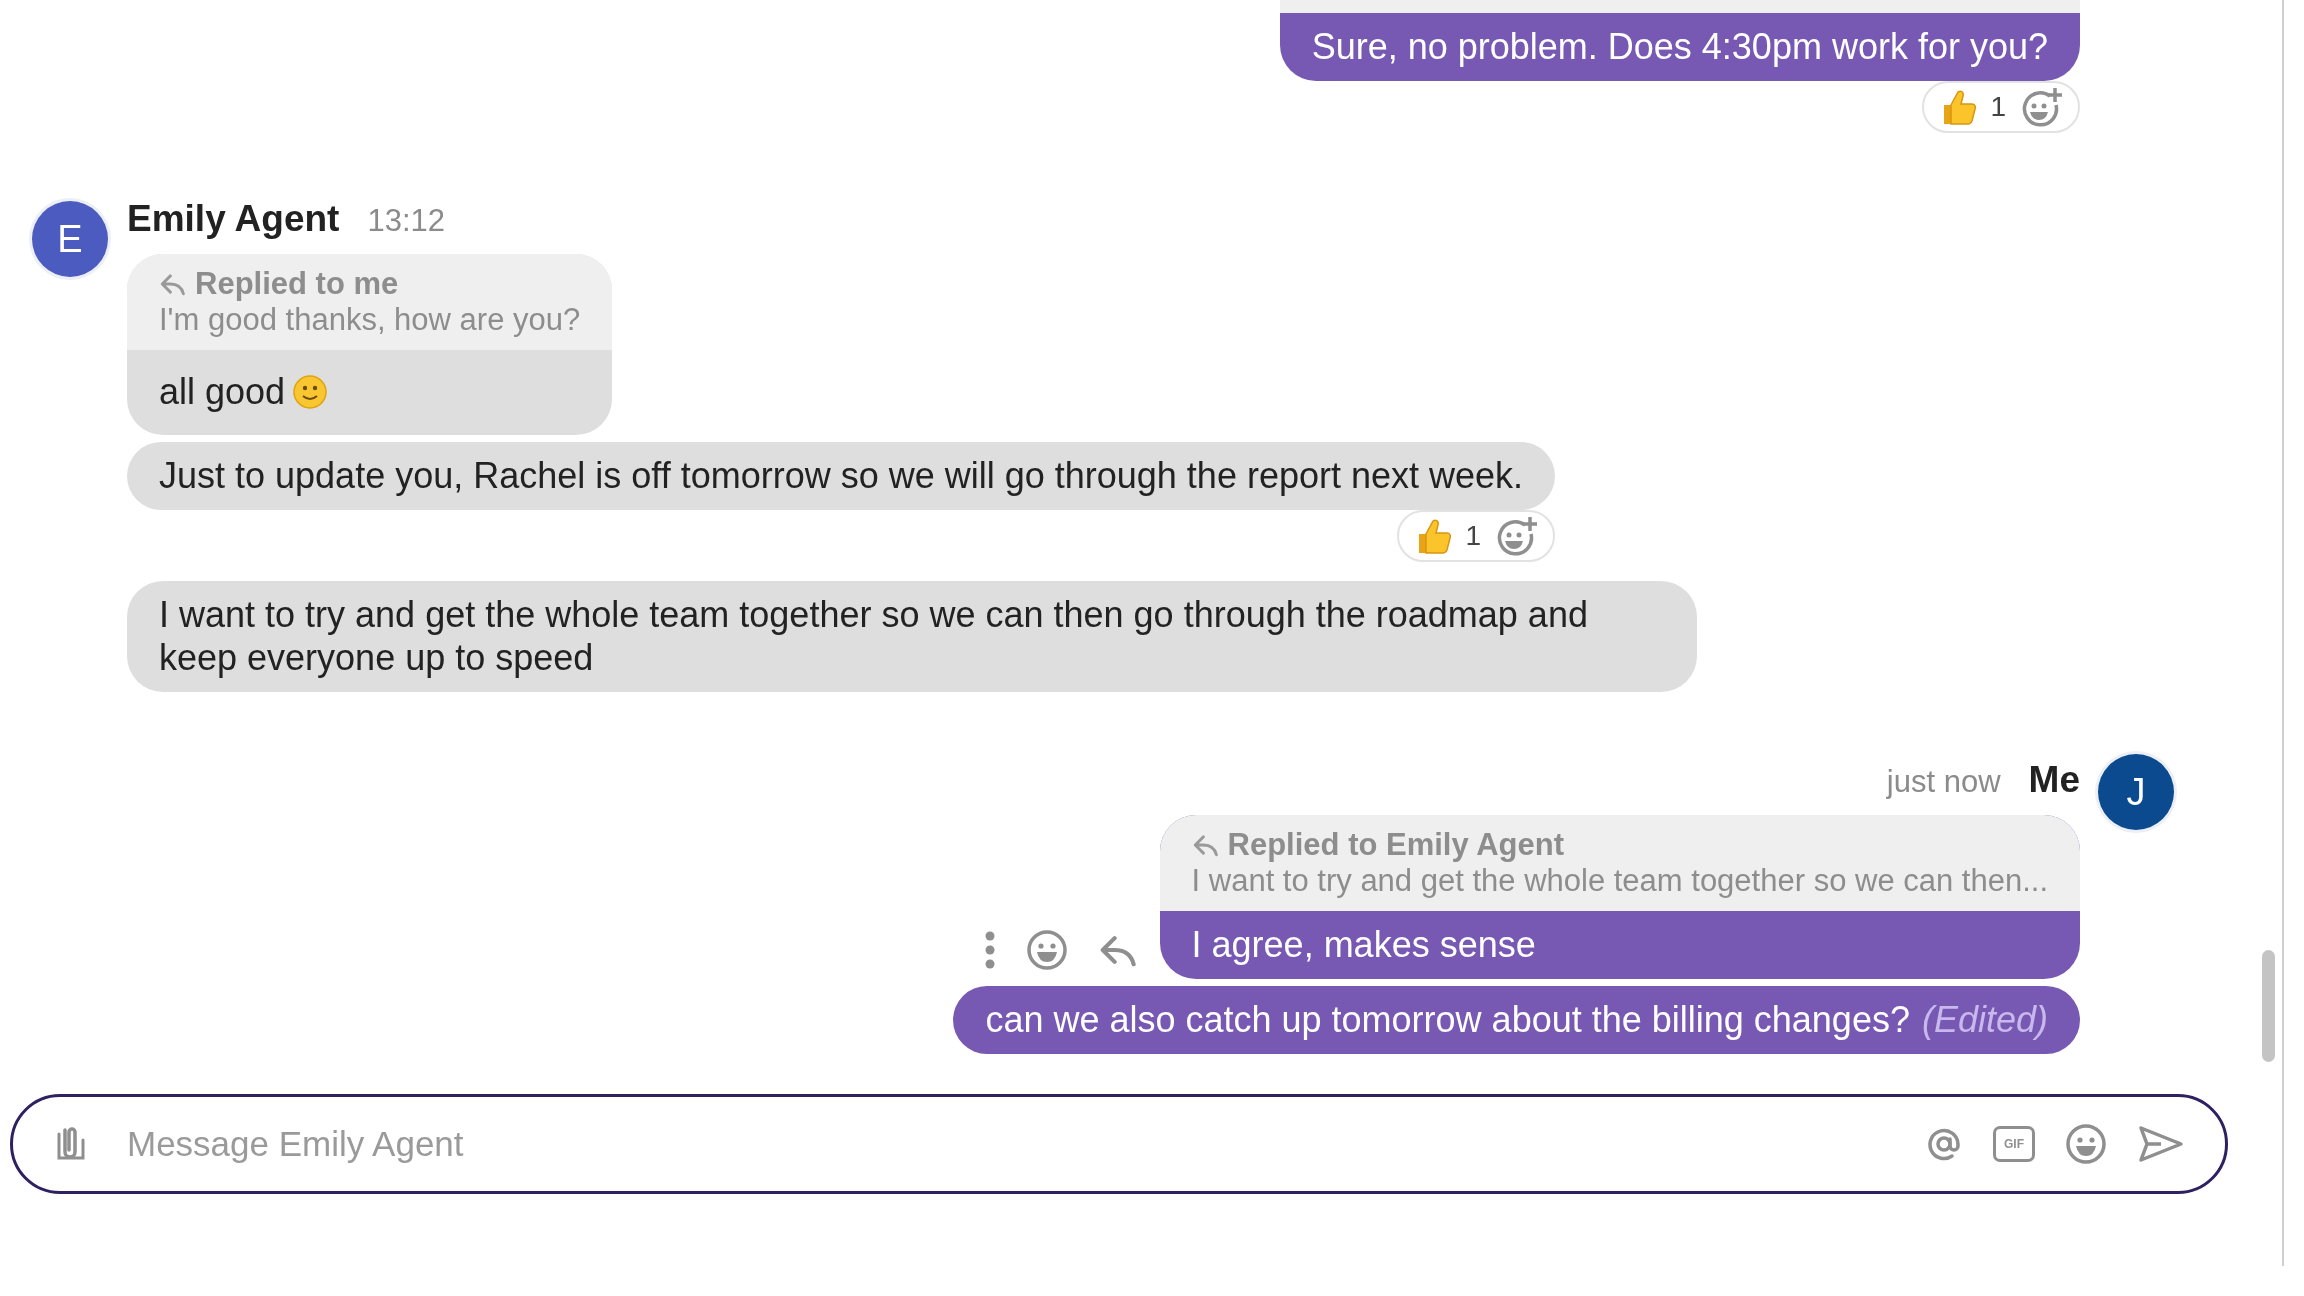 The height and width of the screenshot is (1296, 2304). What do you see at coordinates (222, 391) in the screenshot?
I see `message-text: all good` at bounding box center [222, 391].